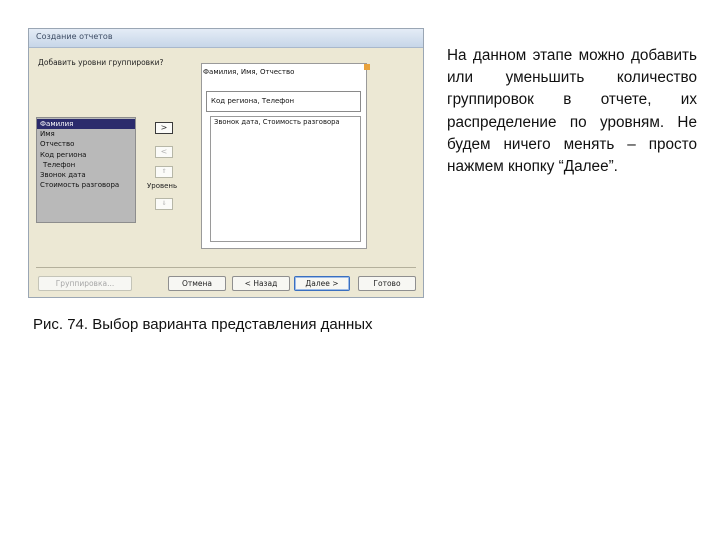 The image size is (720, 540). I want to click on back-button: < Назад, so click(261, 283).